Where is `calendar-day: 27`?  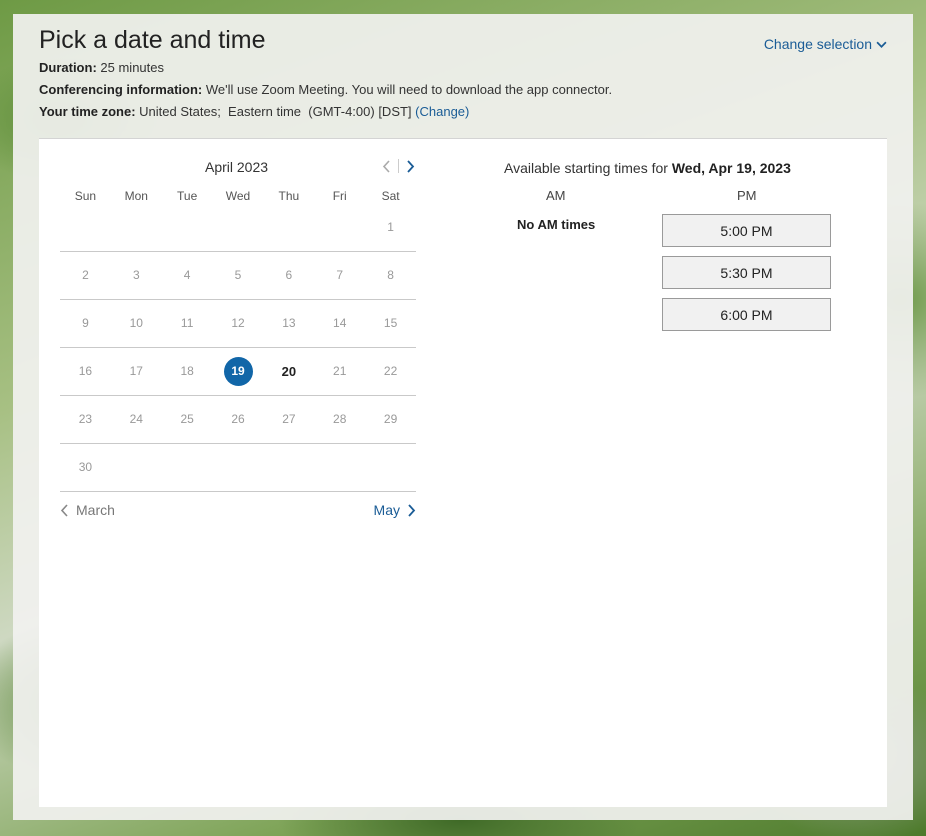 calendar-day: 27 is located at coordinates (289, 419).